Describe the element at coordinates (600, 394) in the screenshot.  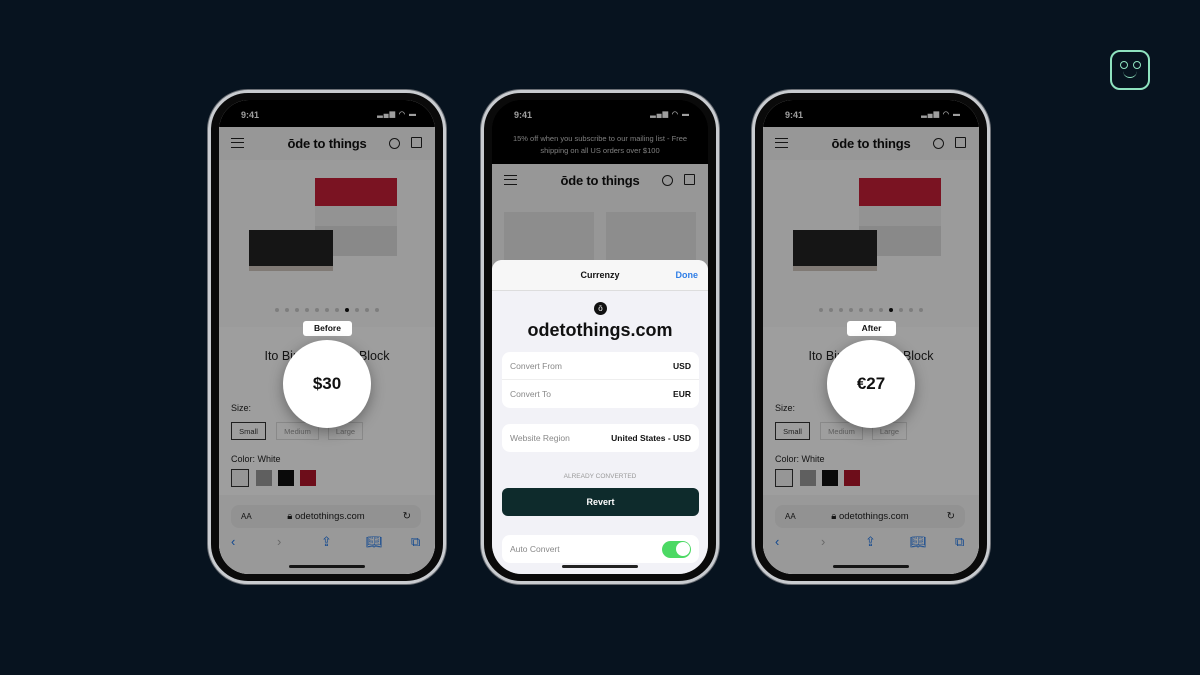
I see `convert-to-row: Convert To EUR` at that location.